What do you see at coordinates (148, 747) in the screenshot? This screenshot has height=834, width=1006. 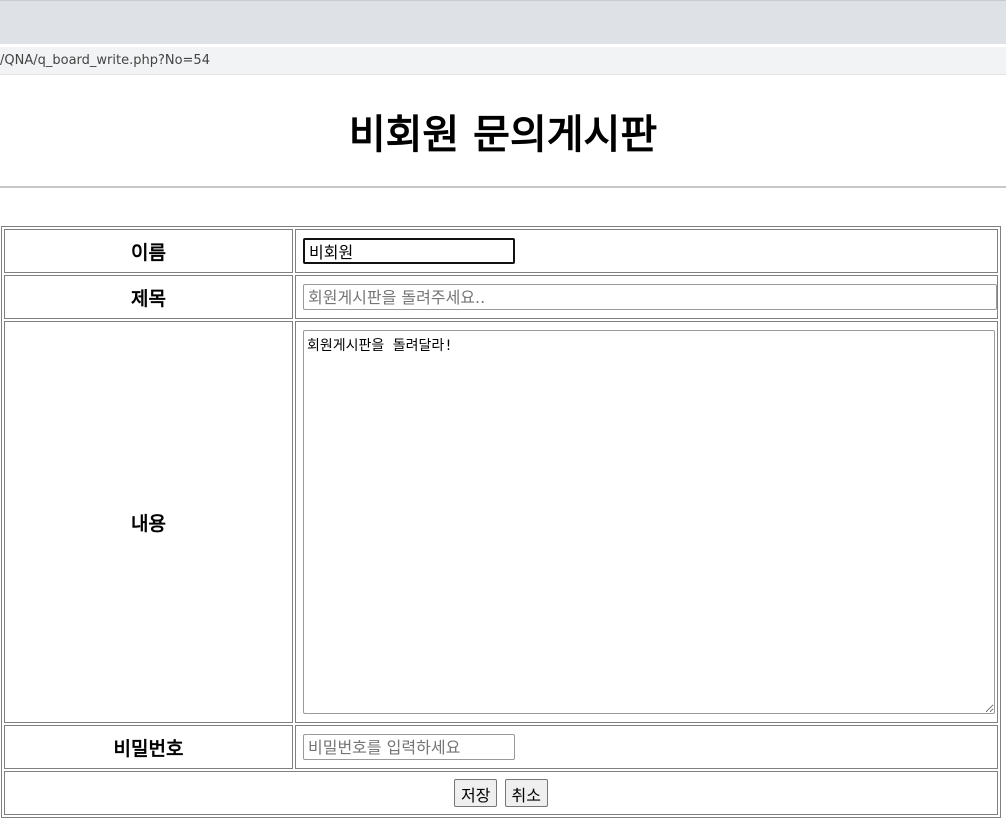 I see `password-label: 비밀번호` at bounding box center [148, 747].